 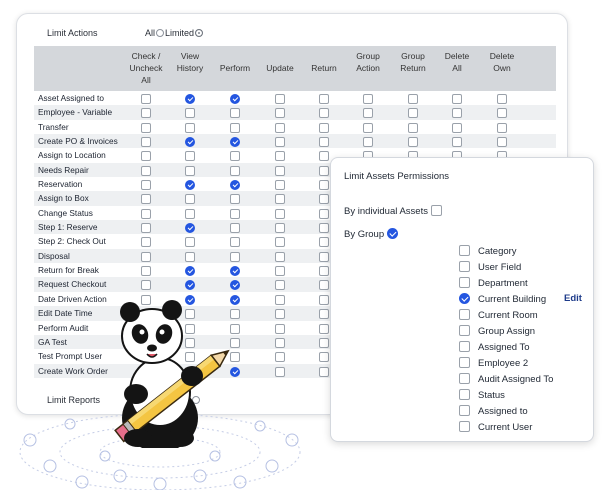 What do you see at coordinates (436, 210) in the screenshot?
I see `by-individual-assets-checkbox` at bounding box center [436, 210].